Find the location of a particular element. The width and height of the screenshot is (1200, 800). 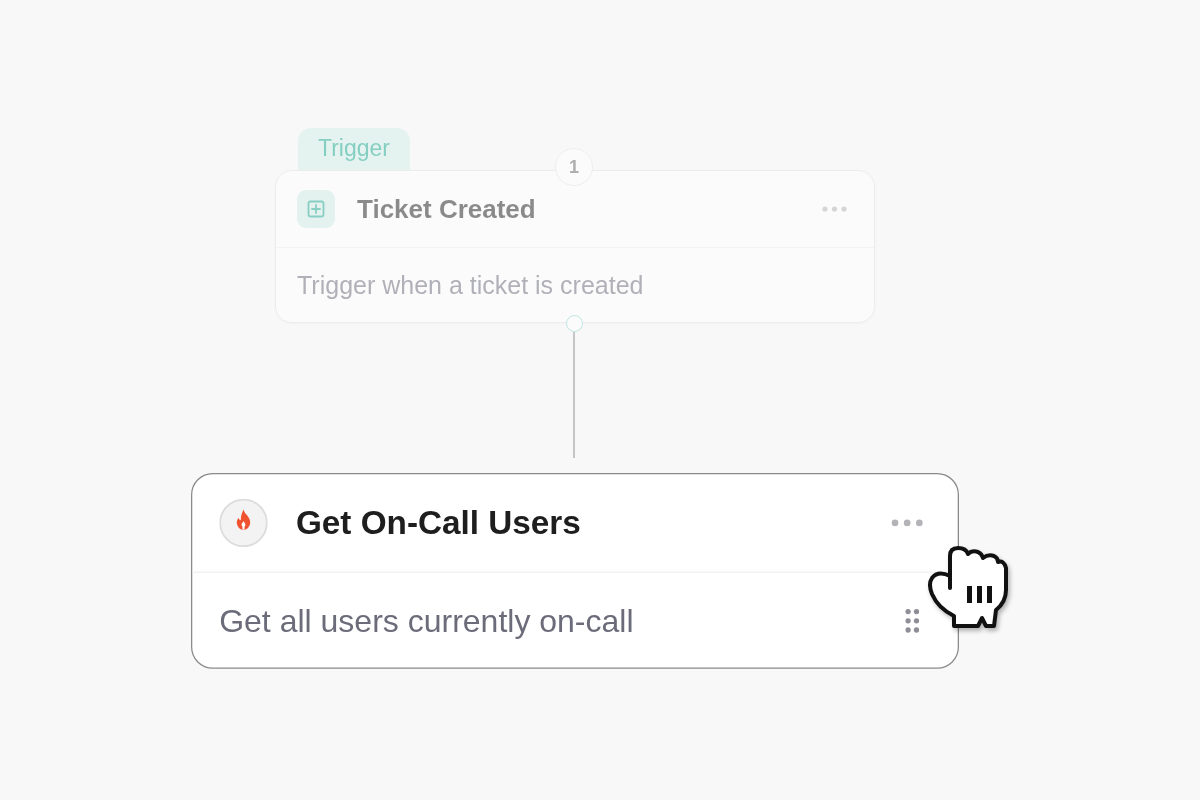

drag-handle-icon is located at coordinates (912, 620).